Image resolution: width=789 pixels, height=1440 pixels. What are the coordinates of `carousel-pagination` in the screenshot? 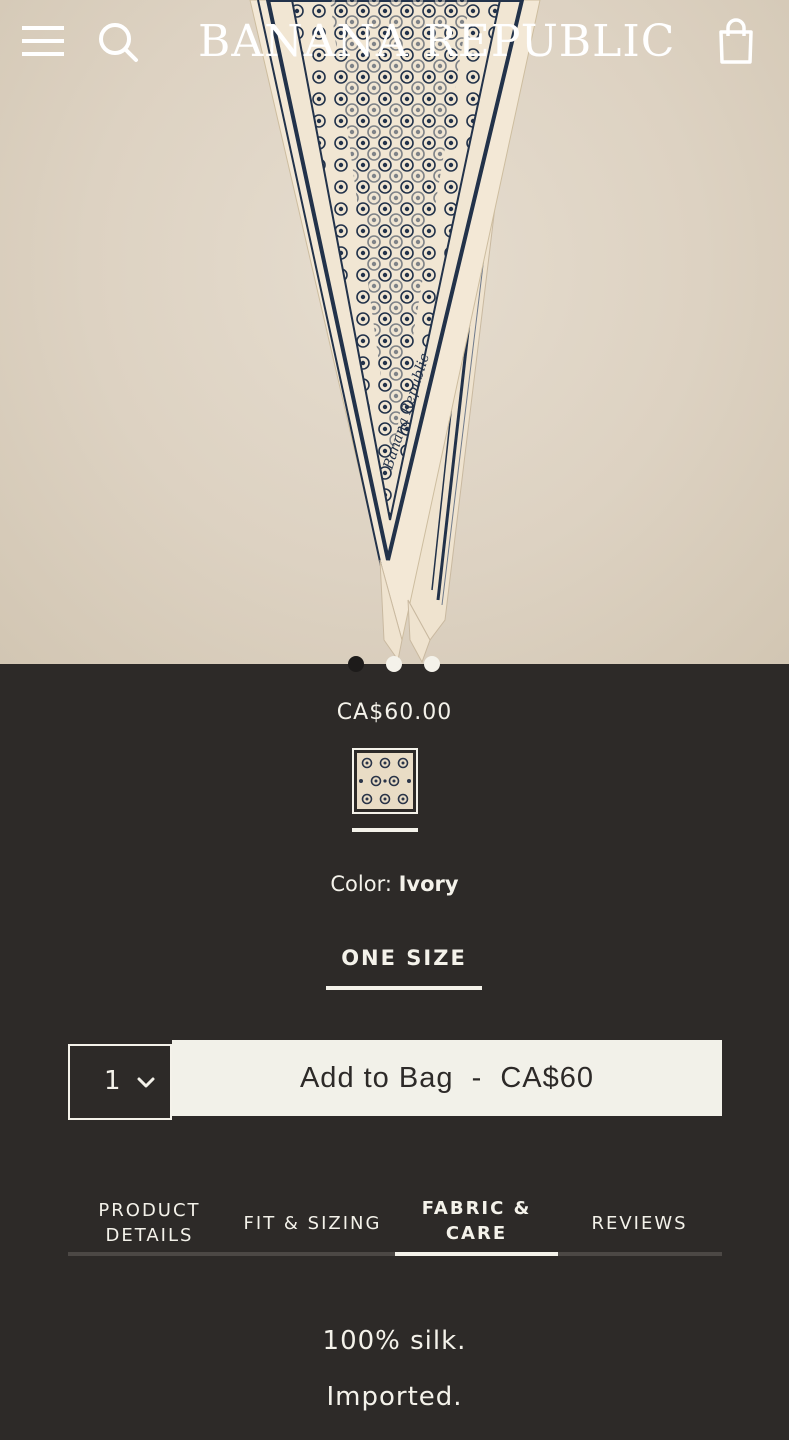 It's located at (396, 664).